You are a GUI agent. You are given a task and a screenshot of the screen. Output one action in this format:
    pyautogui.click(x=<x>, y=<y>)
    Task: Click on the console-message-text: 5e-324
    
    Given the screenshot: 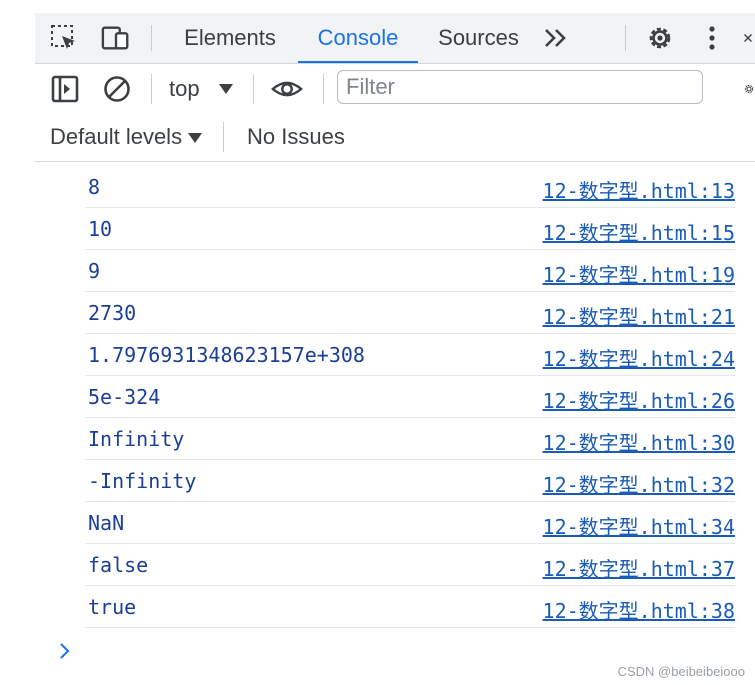 What is the action you would take?
    pyautogui.click(x=124, y=397)
    